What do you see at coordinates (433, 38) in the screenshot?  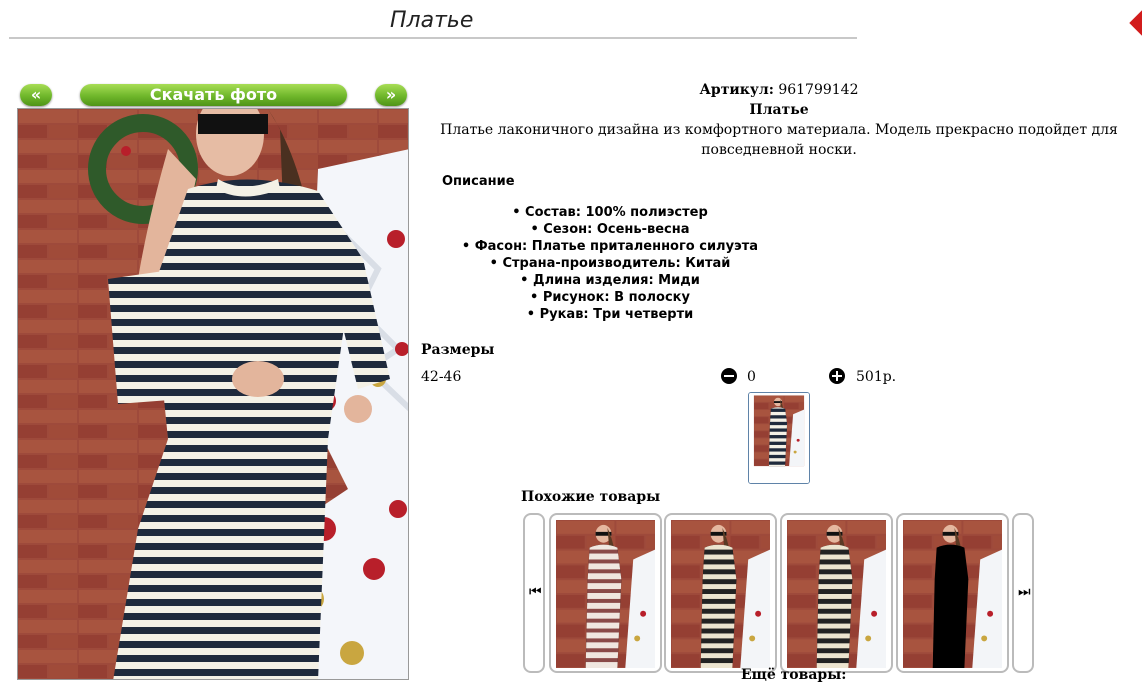 I see `title-divider` at bounding box center [433, 38].